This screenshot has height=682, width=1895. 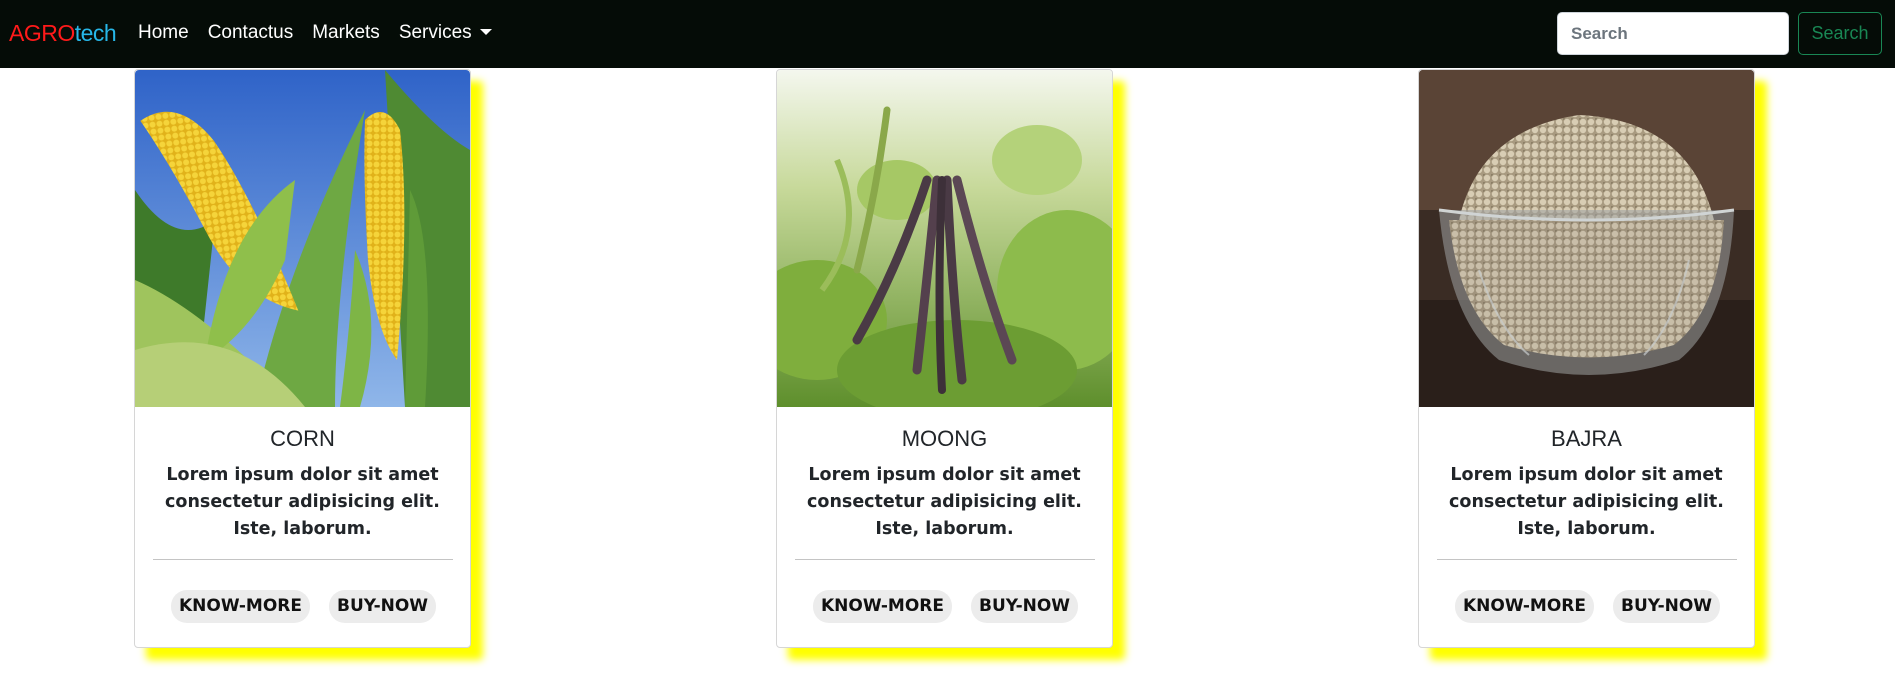 I want to click on nav-link-markets: Markets, so click(x=346, y=33).